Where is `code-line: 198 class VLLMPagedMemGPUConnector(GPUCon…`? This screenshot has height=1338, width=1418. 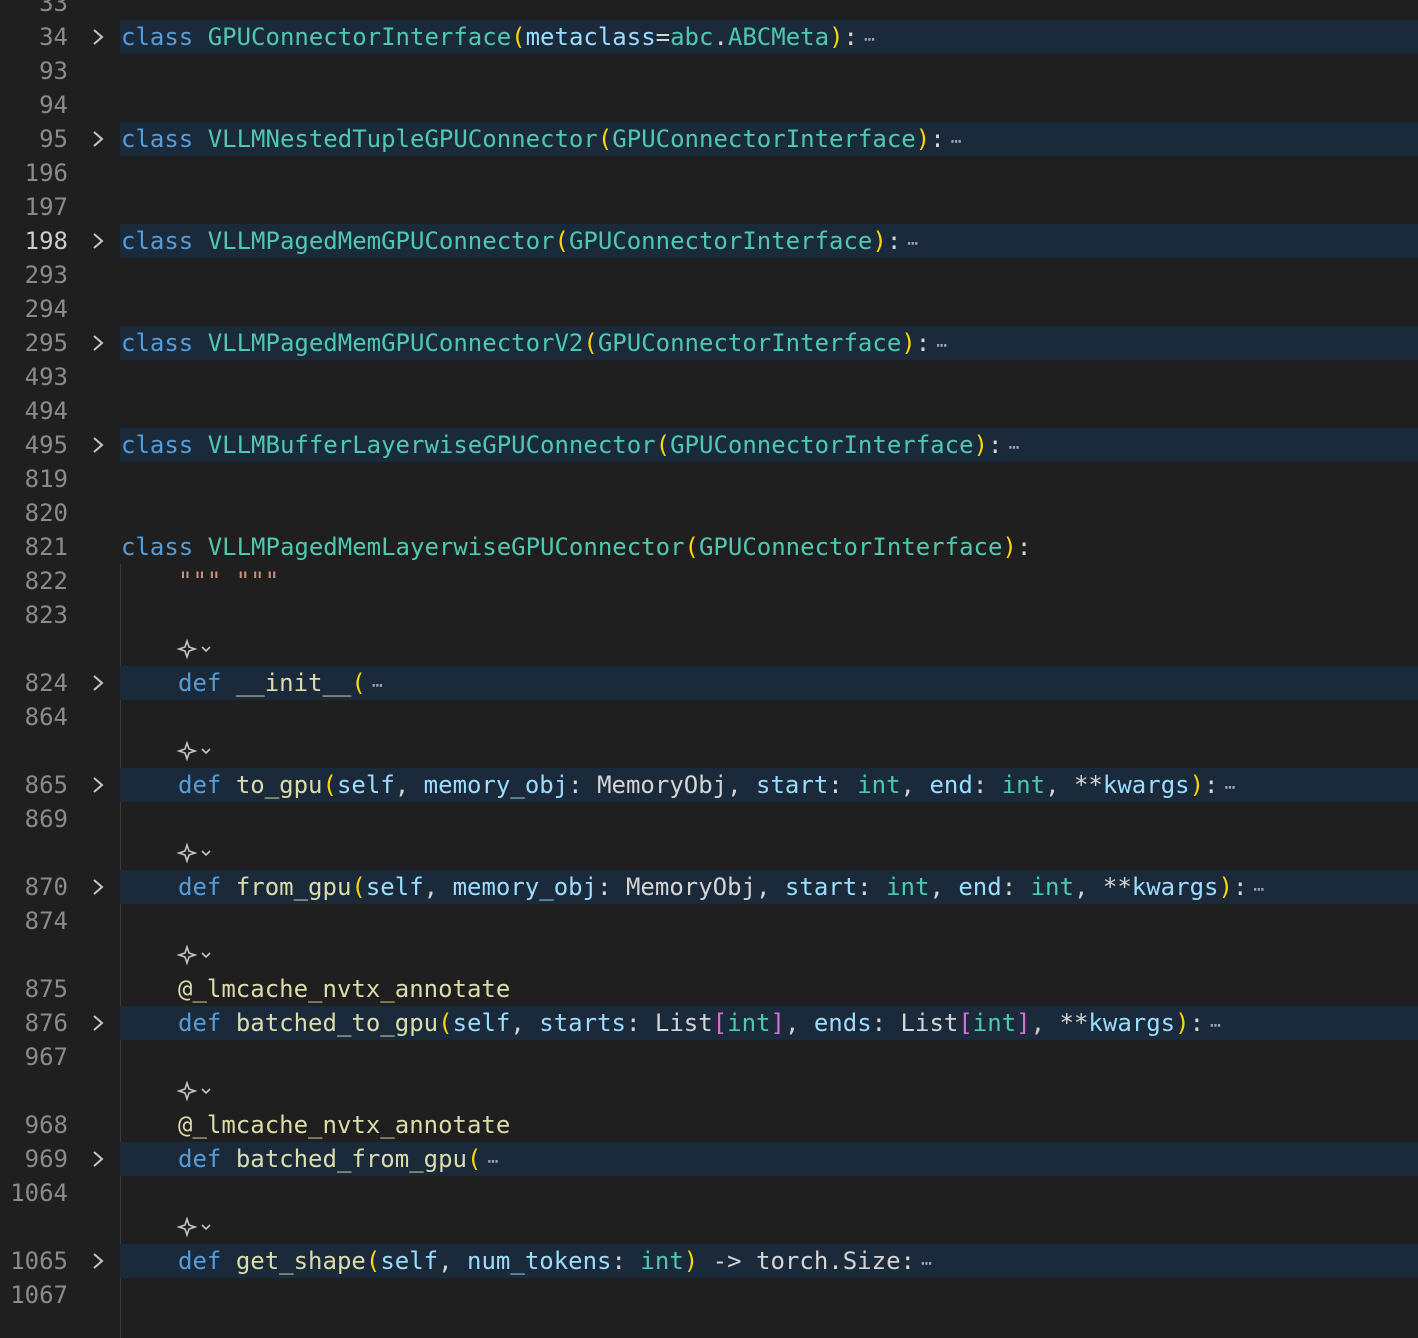
code-line: 198 class VLLMPagedMemGPUConnector(GPUCon… is located at coordinates (709, 241).